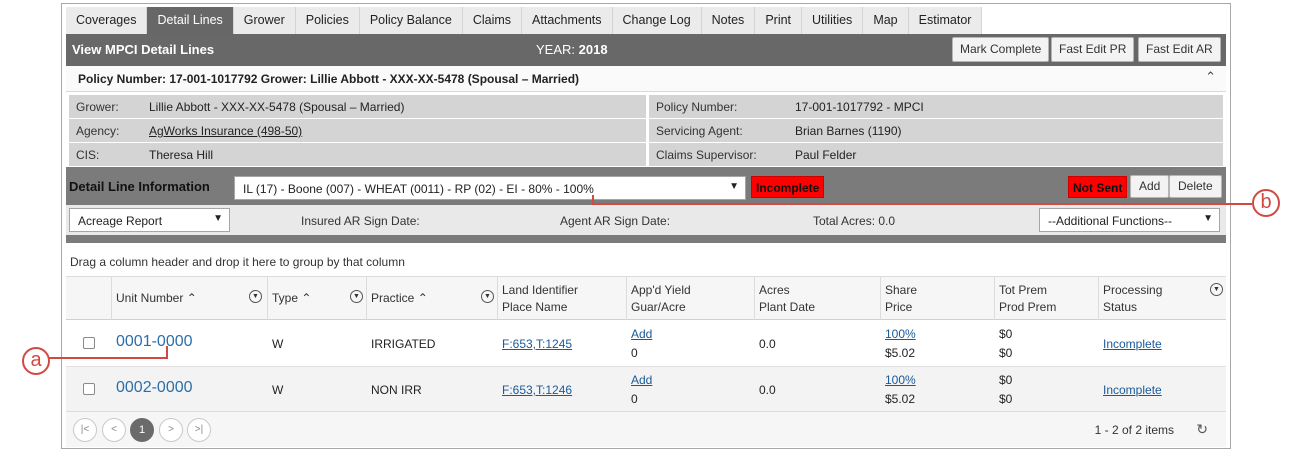 The image size is (1293, 452). Describe the element at coordinates (190, 20) in the screenshot. I see `tab-detail-lines: Detail Lines` at that location.